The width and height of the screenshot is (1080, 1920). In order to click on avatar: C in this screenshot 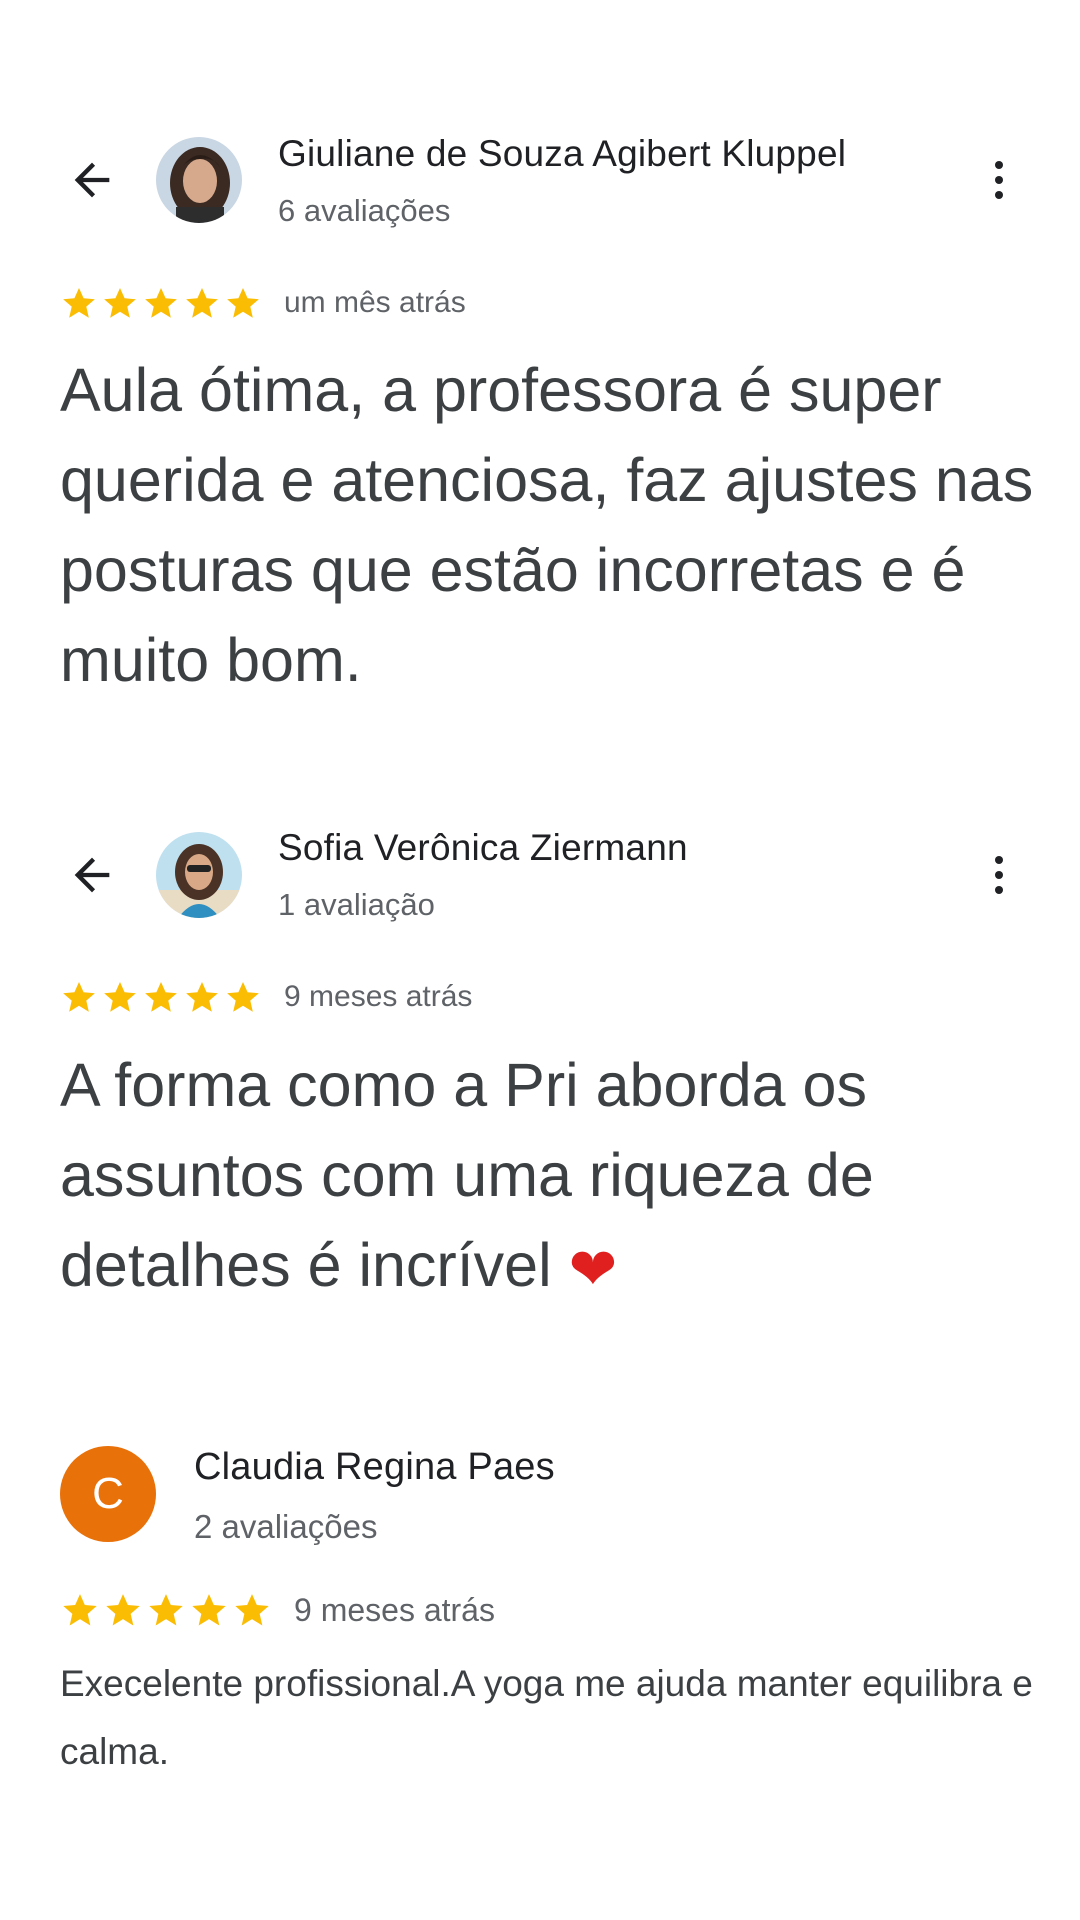, I will do `click(108, 1494)`.